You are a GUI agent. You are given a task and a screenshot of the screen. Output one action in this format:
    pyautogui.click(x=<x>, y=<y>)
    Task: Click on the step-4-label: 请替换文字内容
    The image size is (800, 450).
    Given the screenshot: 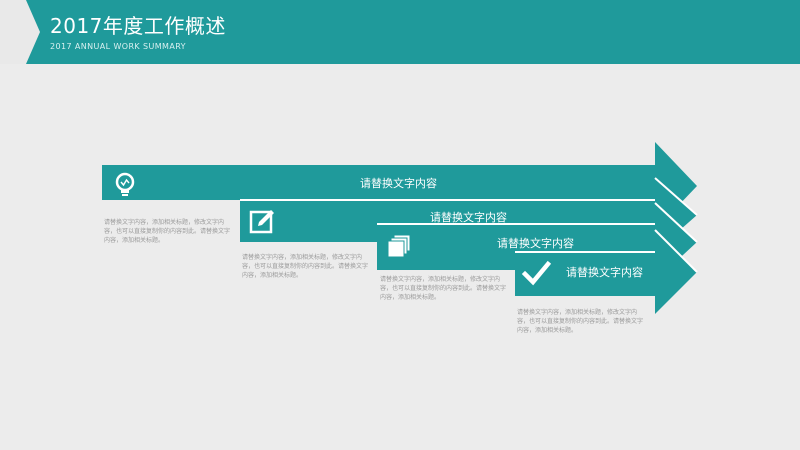 What is the action you would take?
    pyautogui.click(x=604, y=272)
    